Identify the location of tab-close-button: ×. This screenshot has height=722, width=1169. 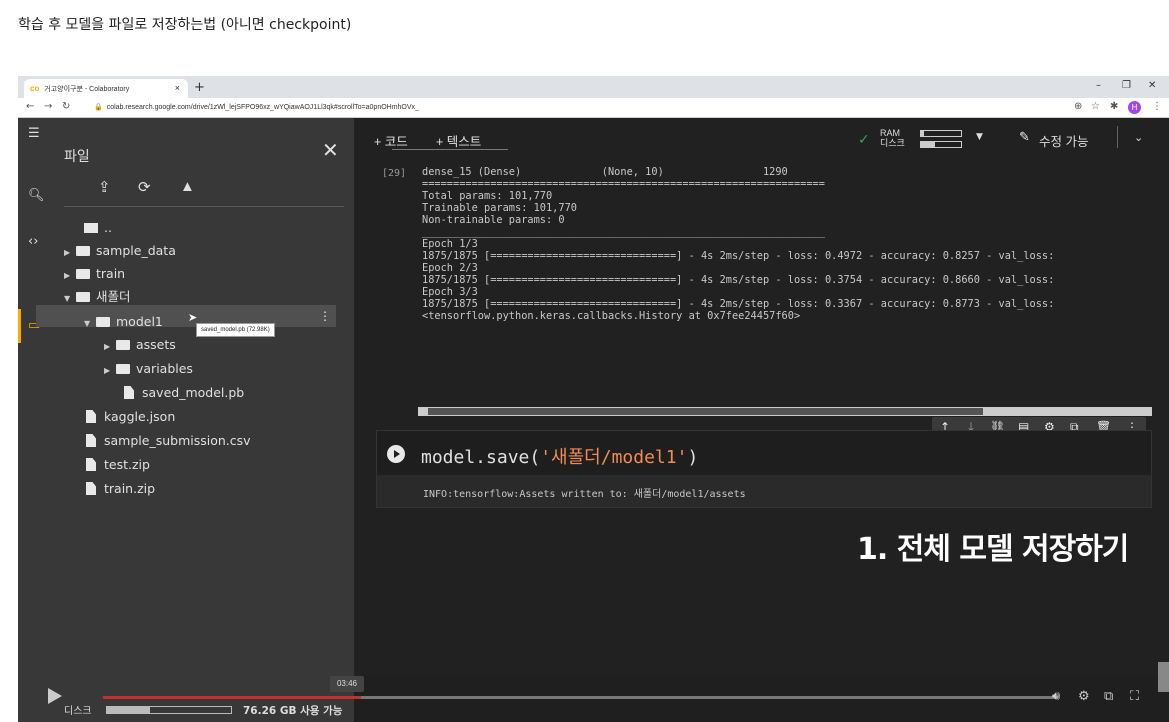
(177, 88).